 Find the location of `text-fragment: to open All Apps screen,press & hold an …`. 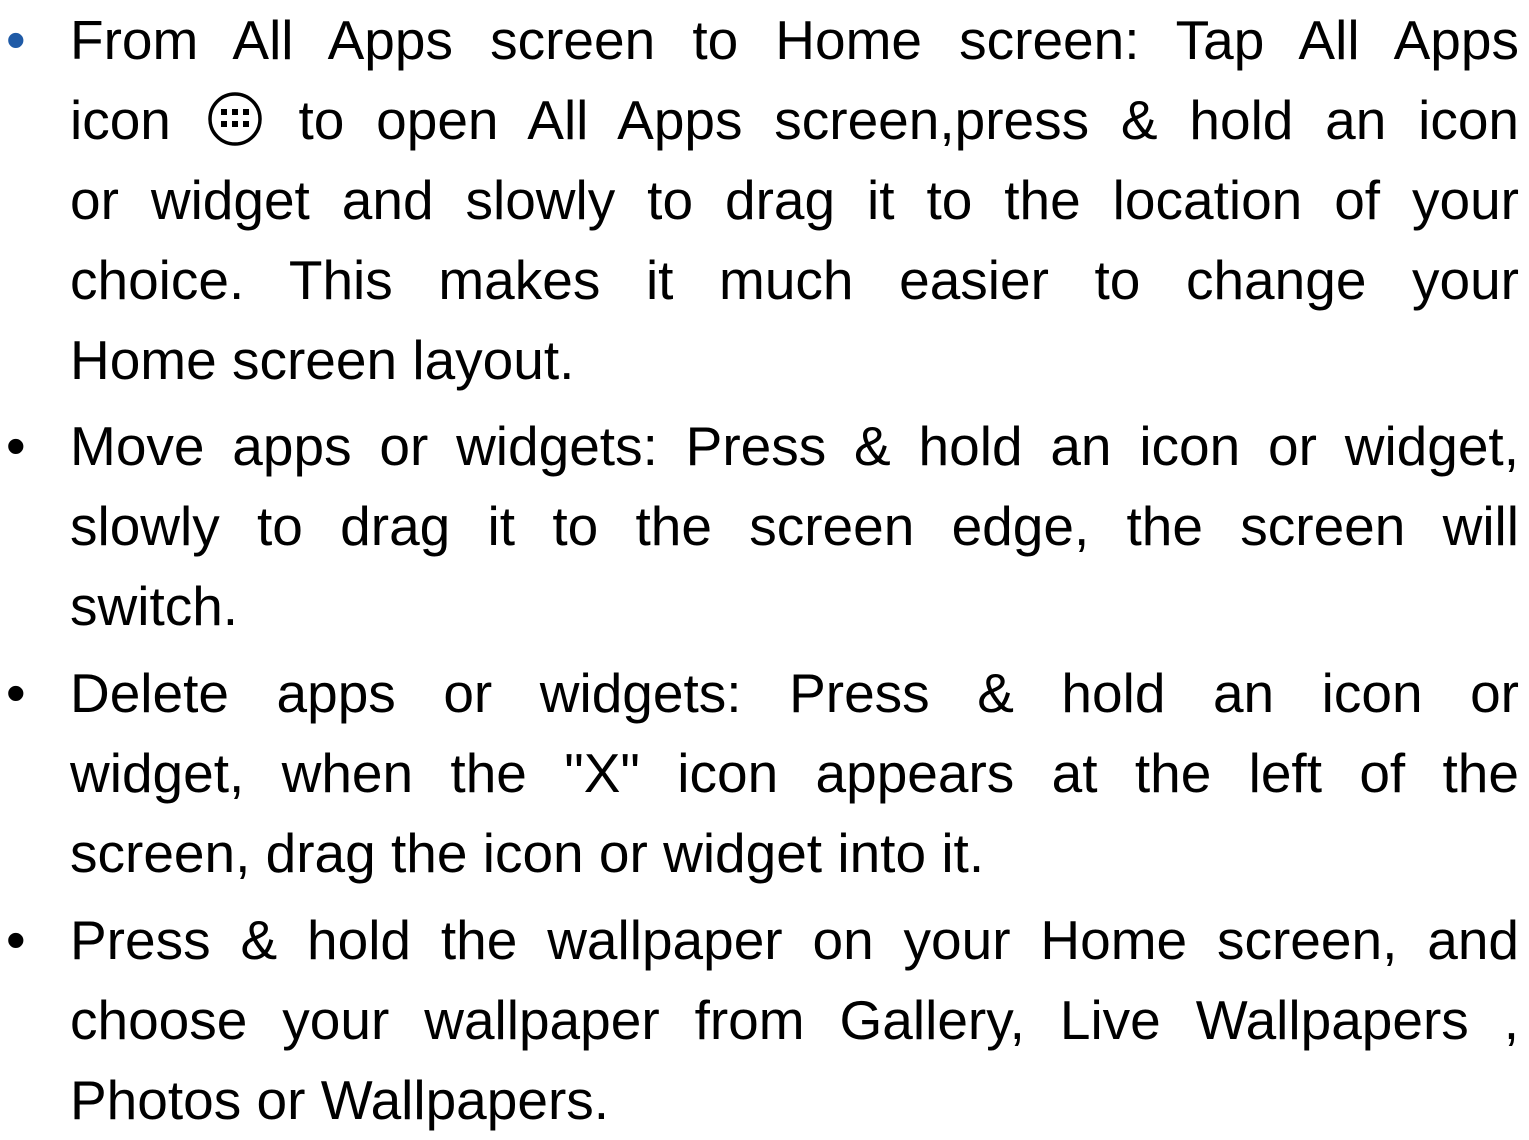

text-fragment: to open All Apps screen,press & hold an … is located at coordinates (909, 120).